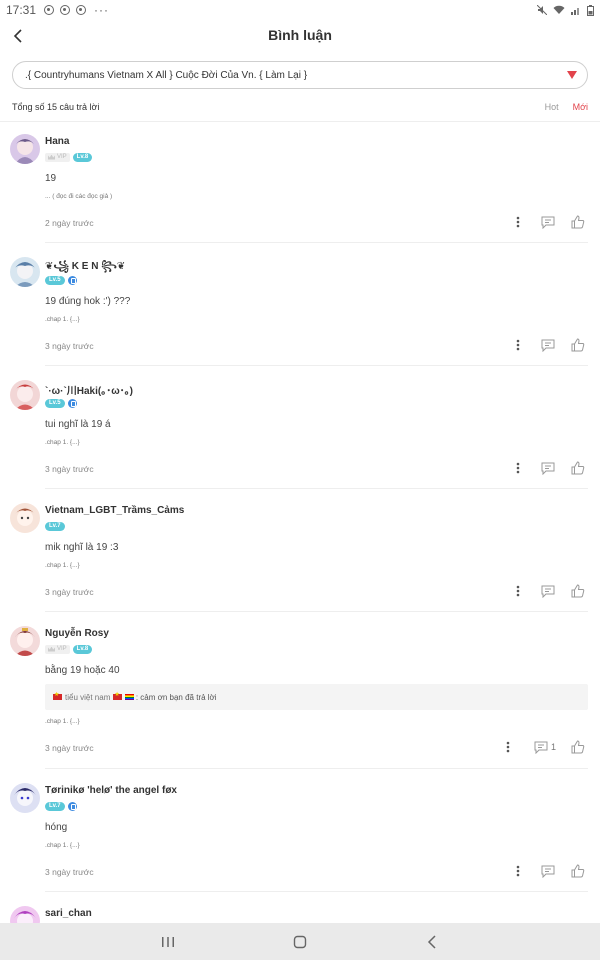  Describe the element at coordinates (300, 36) in the screenshot. I see `app-header: Bình luận` at that location.